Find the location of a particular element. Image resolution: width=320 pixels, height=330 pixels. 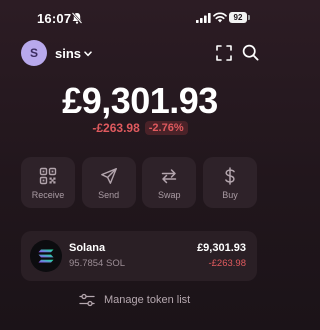

balance-change-percent: -2.76% is located at coordinates (166, 128).